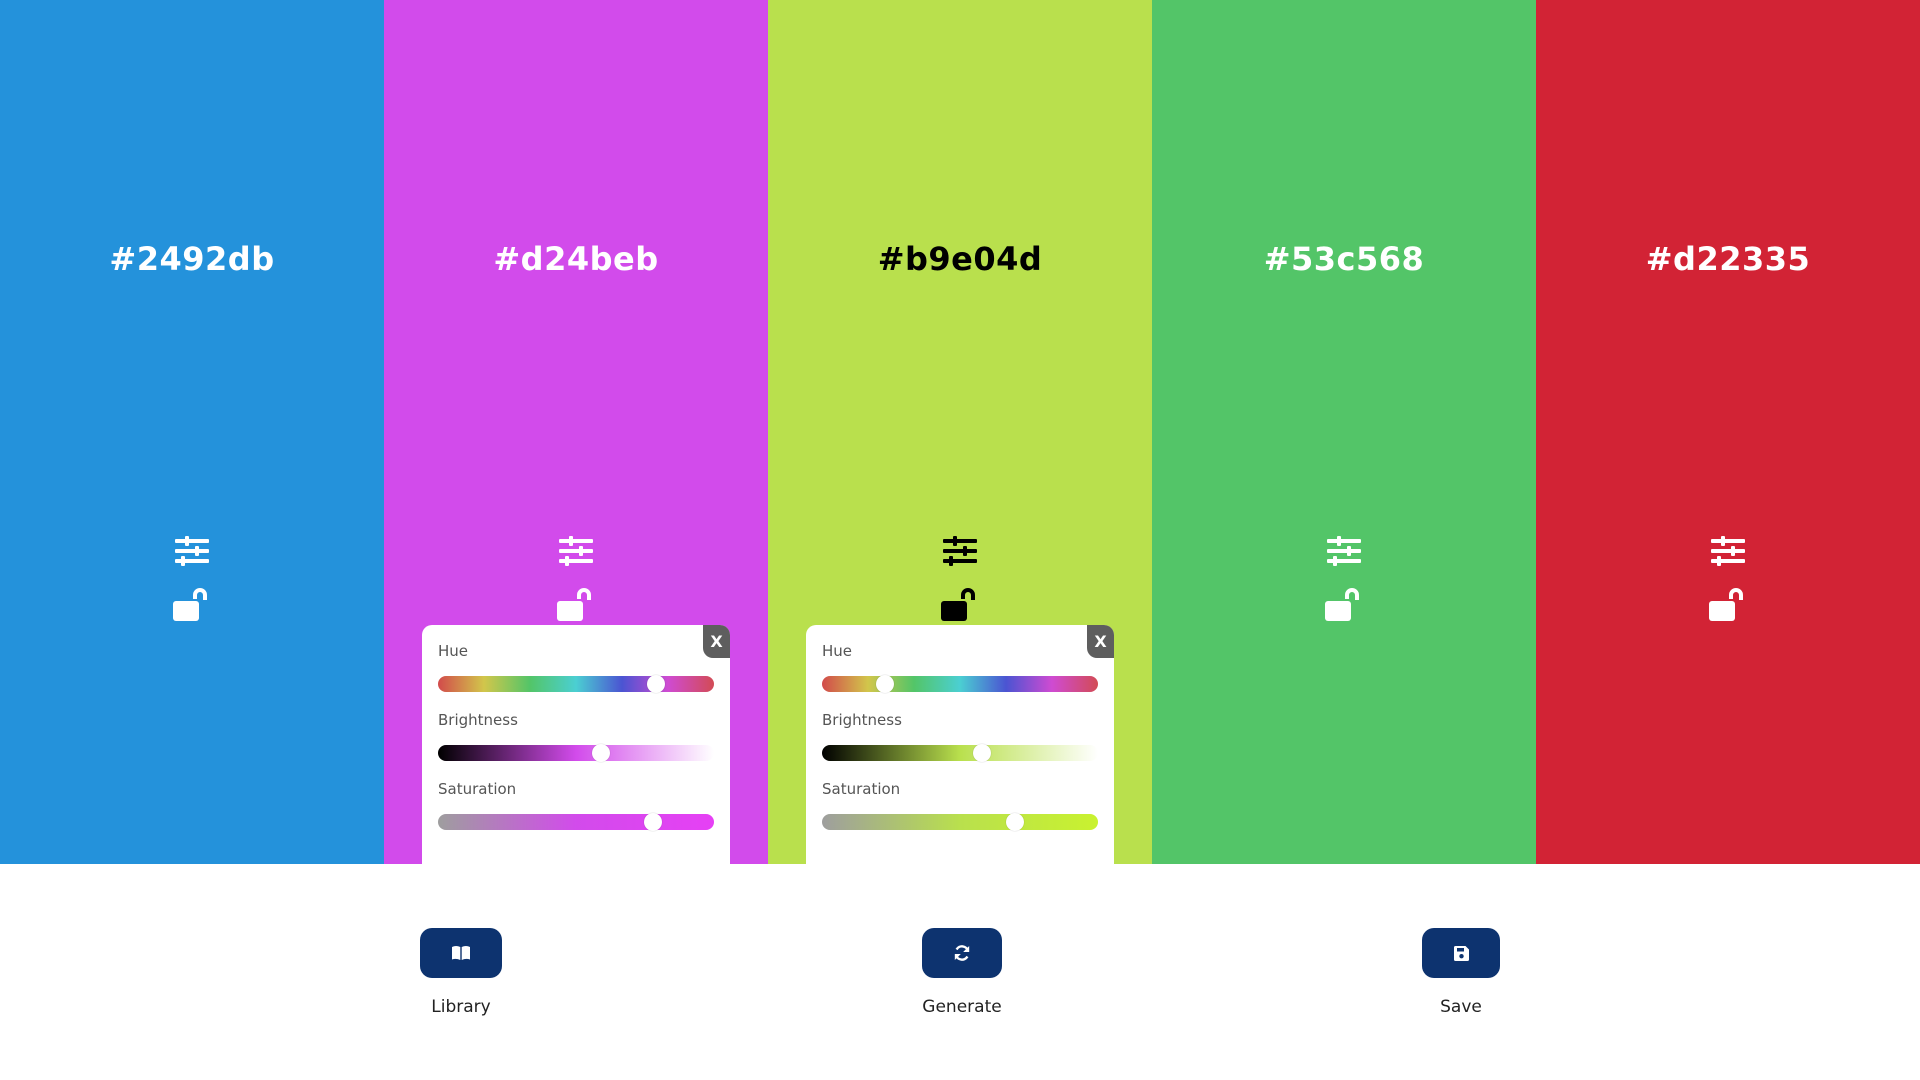  What do you see at coordinates (576, 259) in the screenshot?
I see `hex-code: #d24beb` at bounding box center [576, 259].